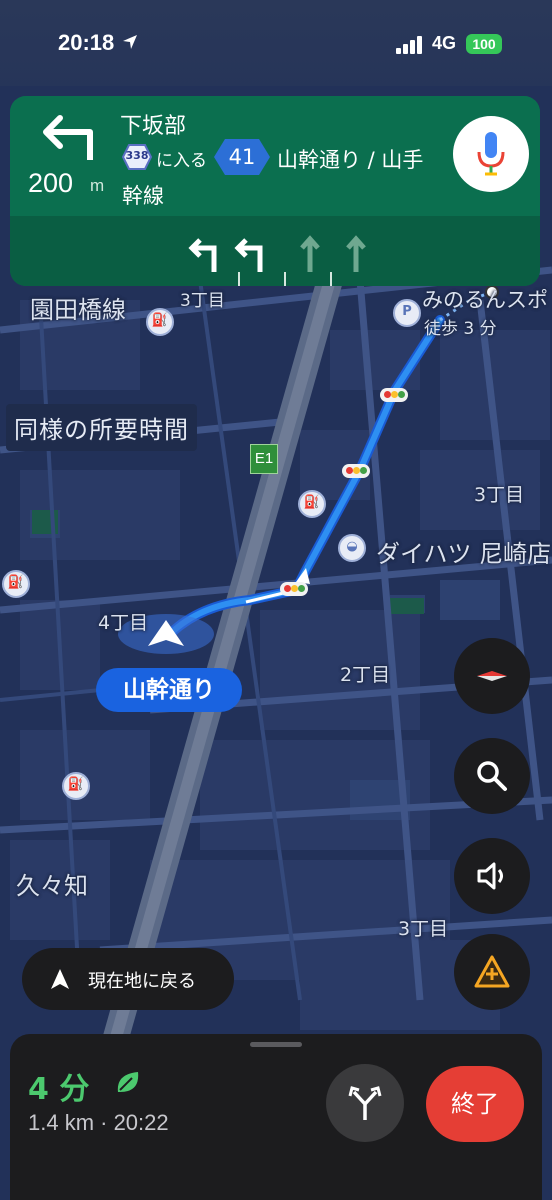  I want to click on navigation-arrow-icon, so click(60, 979).